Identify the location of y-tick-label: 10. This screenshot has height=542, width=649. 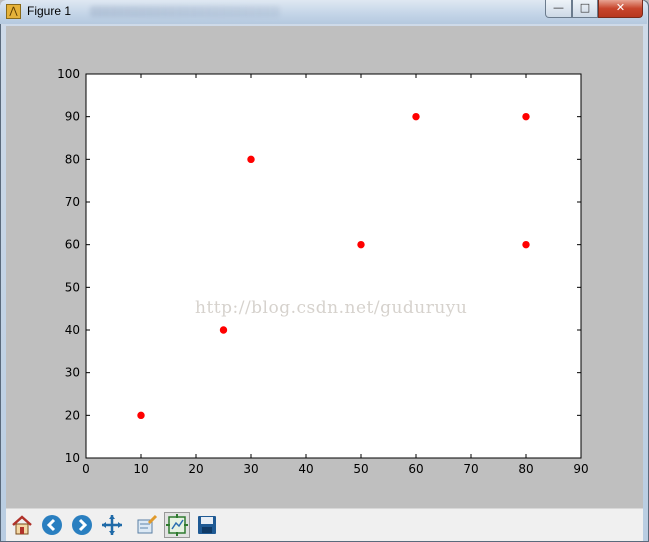
(72, 458).